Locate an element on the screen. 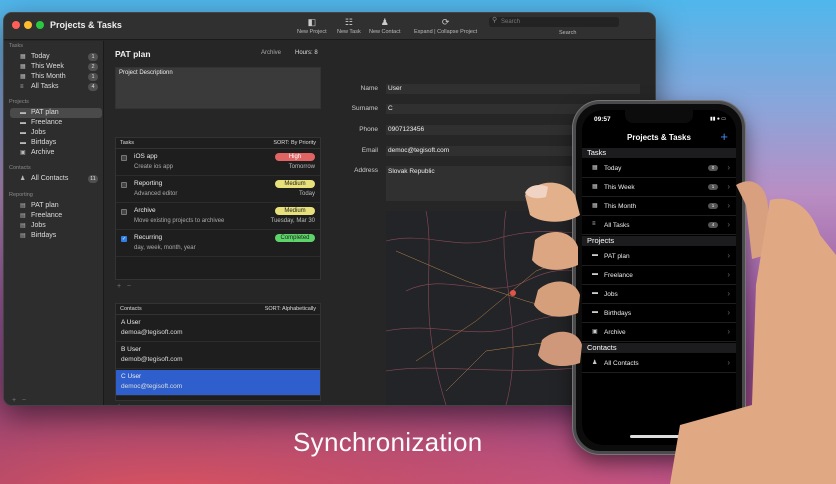  sidebar-item-freelance: ▬ Freelance is located at coordinates (56, 123).